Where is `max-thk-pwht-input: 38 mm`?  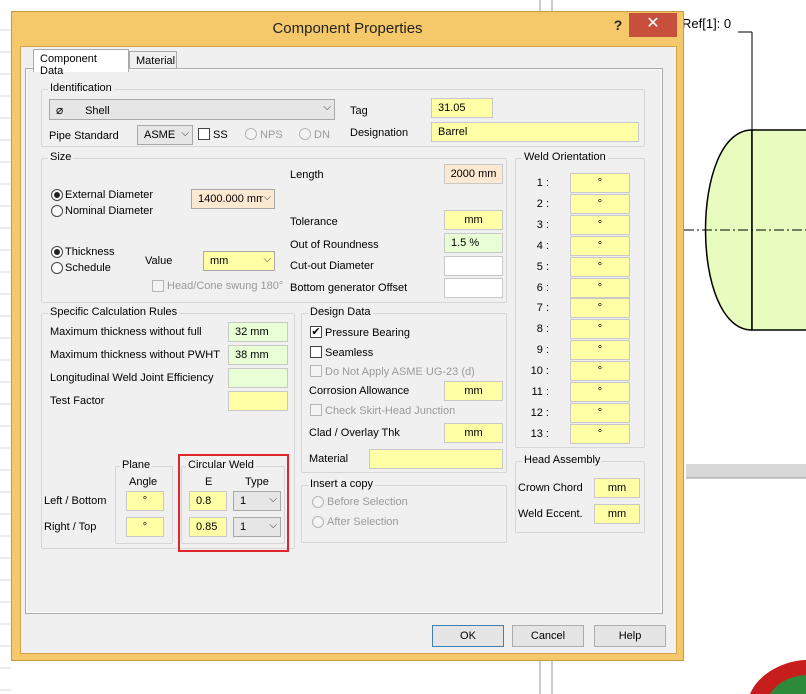
max-thk-pwht-input: 38 mm is located at coordinates (258, 355).